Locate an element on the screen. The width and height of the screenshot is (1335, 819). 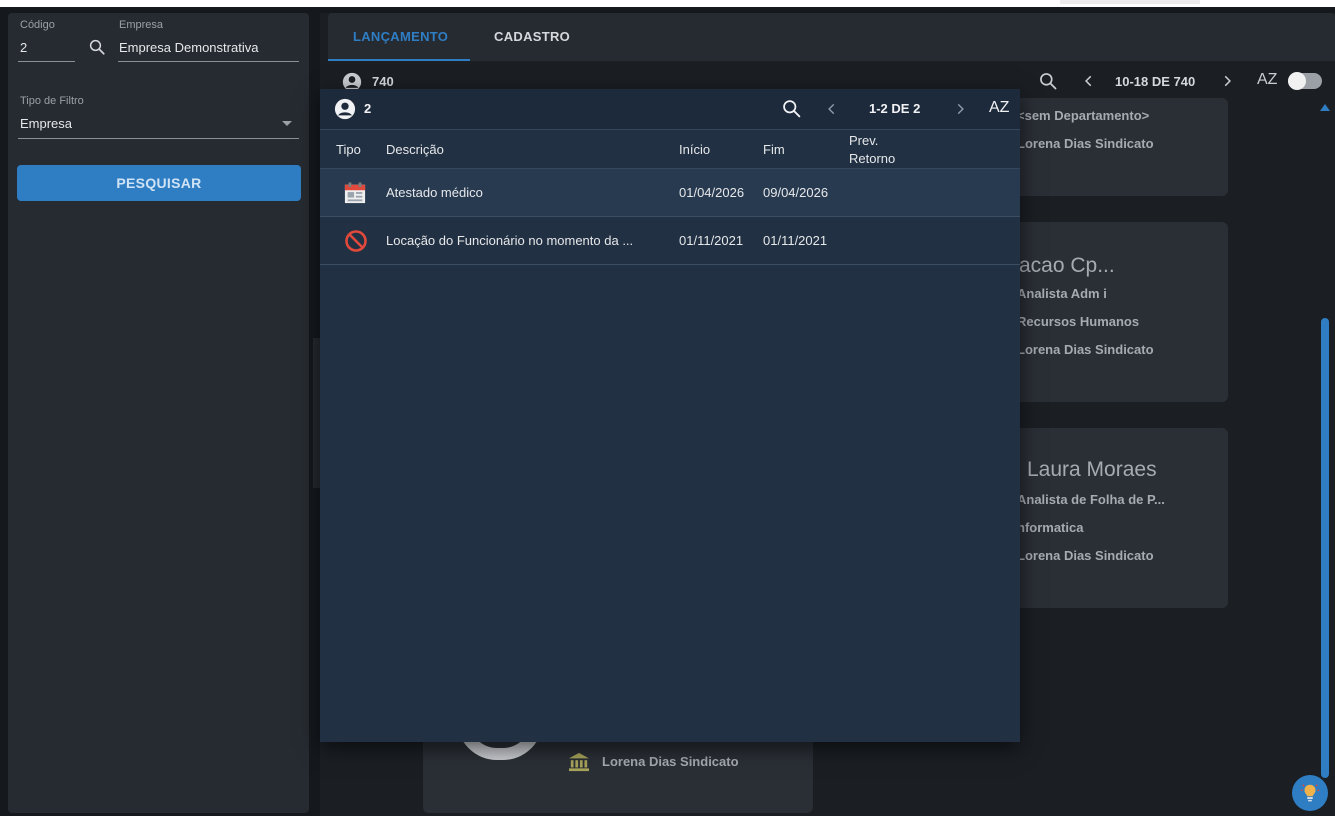
pesquisar-button: PESQUISAR is located at coordinates (159, 183).